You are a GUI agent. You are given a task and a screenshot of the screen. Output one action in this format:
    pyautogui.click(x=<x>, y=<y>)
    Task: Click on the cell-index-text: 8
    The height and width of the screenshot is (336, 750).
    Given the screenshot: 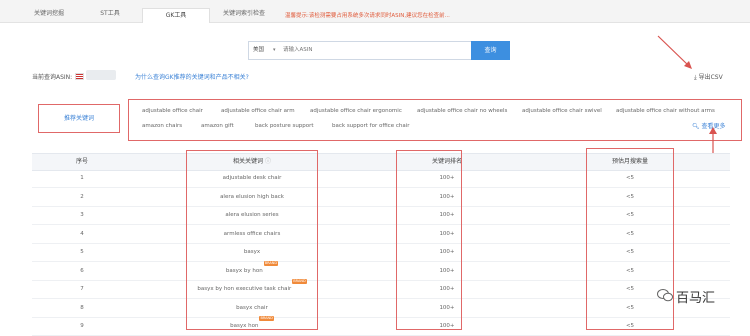 What is the action you would take?
    pyautogui.click(x=82, y=307)
    